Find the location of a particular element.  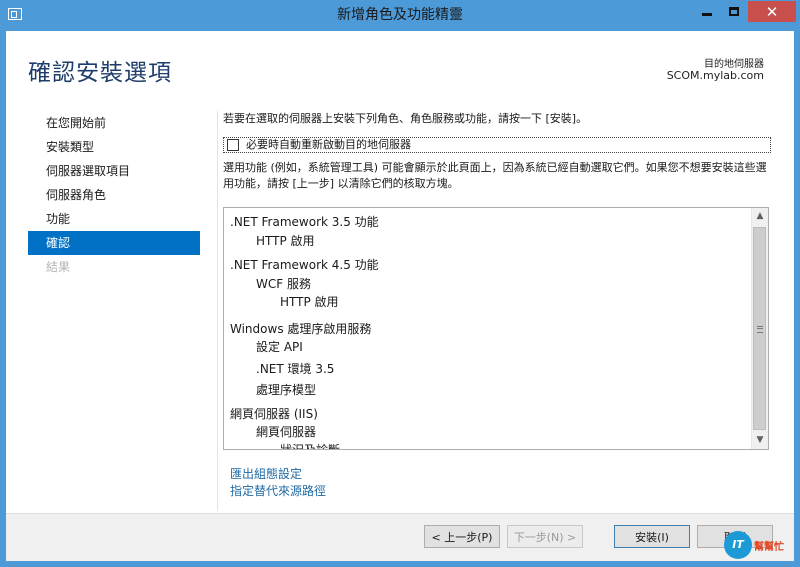

list-item: 網頁伺服器 (IIS) is located at coordinates (274, 414).